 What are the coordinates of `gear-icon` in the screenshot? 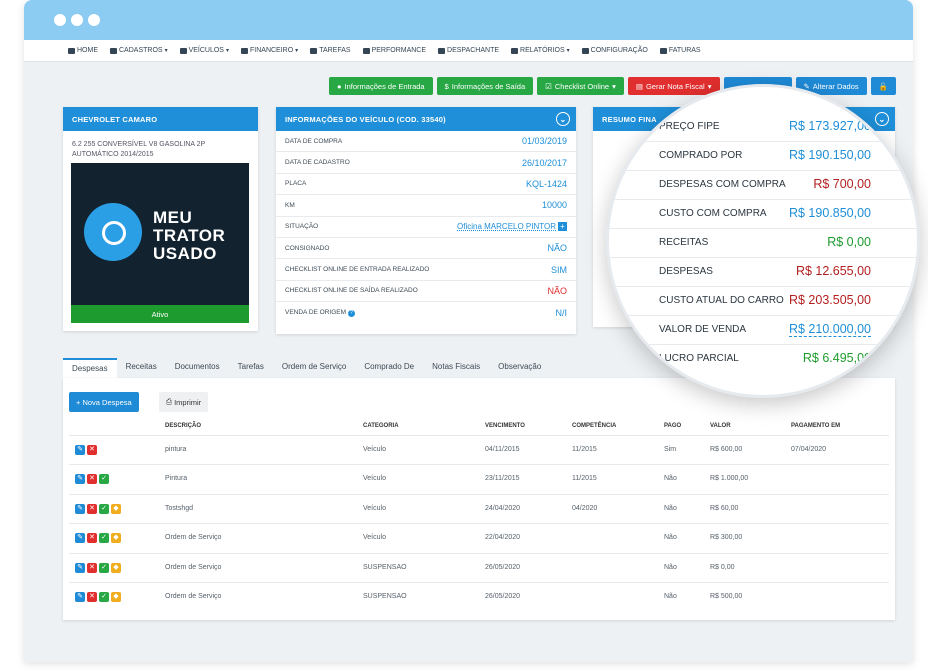 It's located at (585, 50).